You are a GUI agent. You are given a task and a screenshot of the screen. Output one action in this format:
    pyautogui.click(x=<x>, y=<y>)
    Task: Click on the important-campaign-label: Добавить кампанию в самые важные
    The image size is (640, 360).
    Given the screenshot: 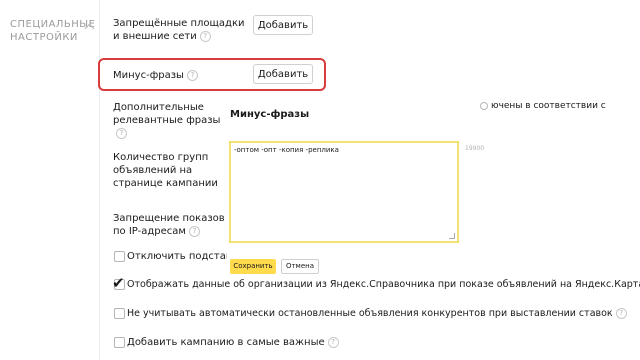 What is the action you would take?
    pyautogui.click(x=226, y=342)
    